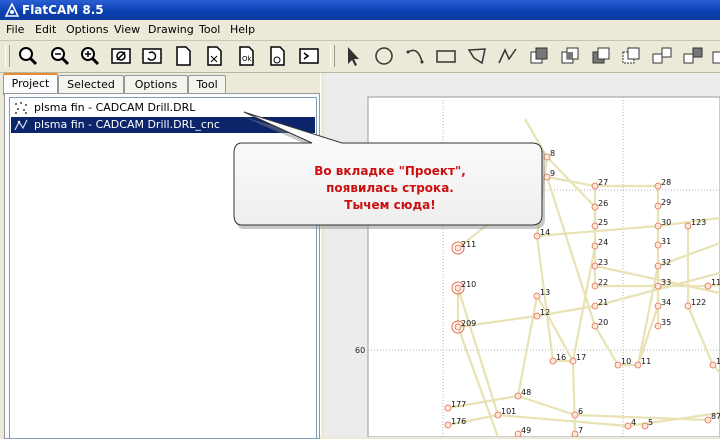 The width and height of the screenshot is (720, 439). Describe the element at coordinates (626, 361) in the screenshot. I see `drill-hole-label: 10` at that location.